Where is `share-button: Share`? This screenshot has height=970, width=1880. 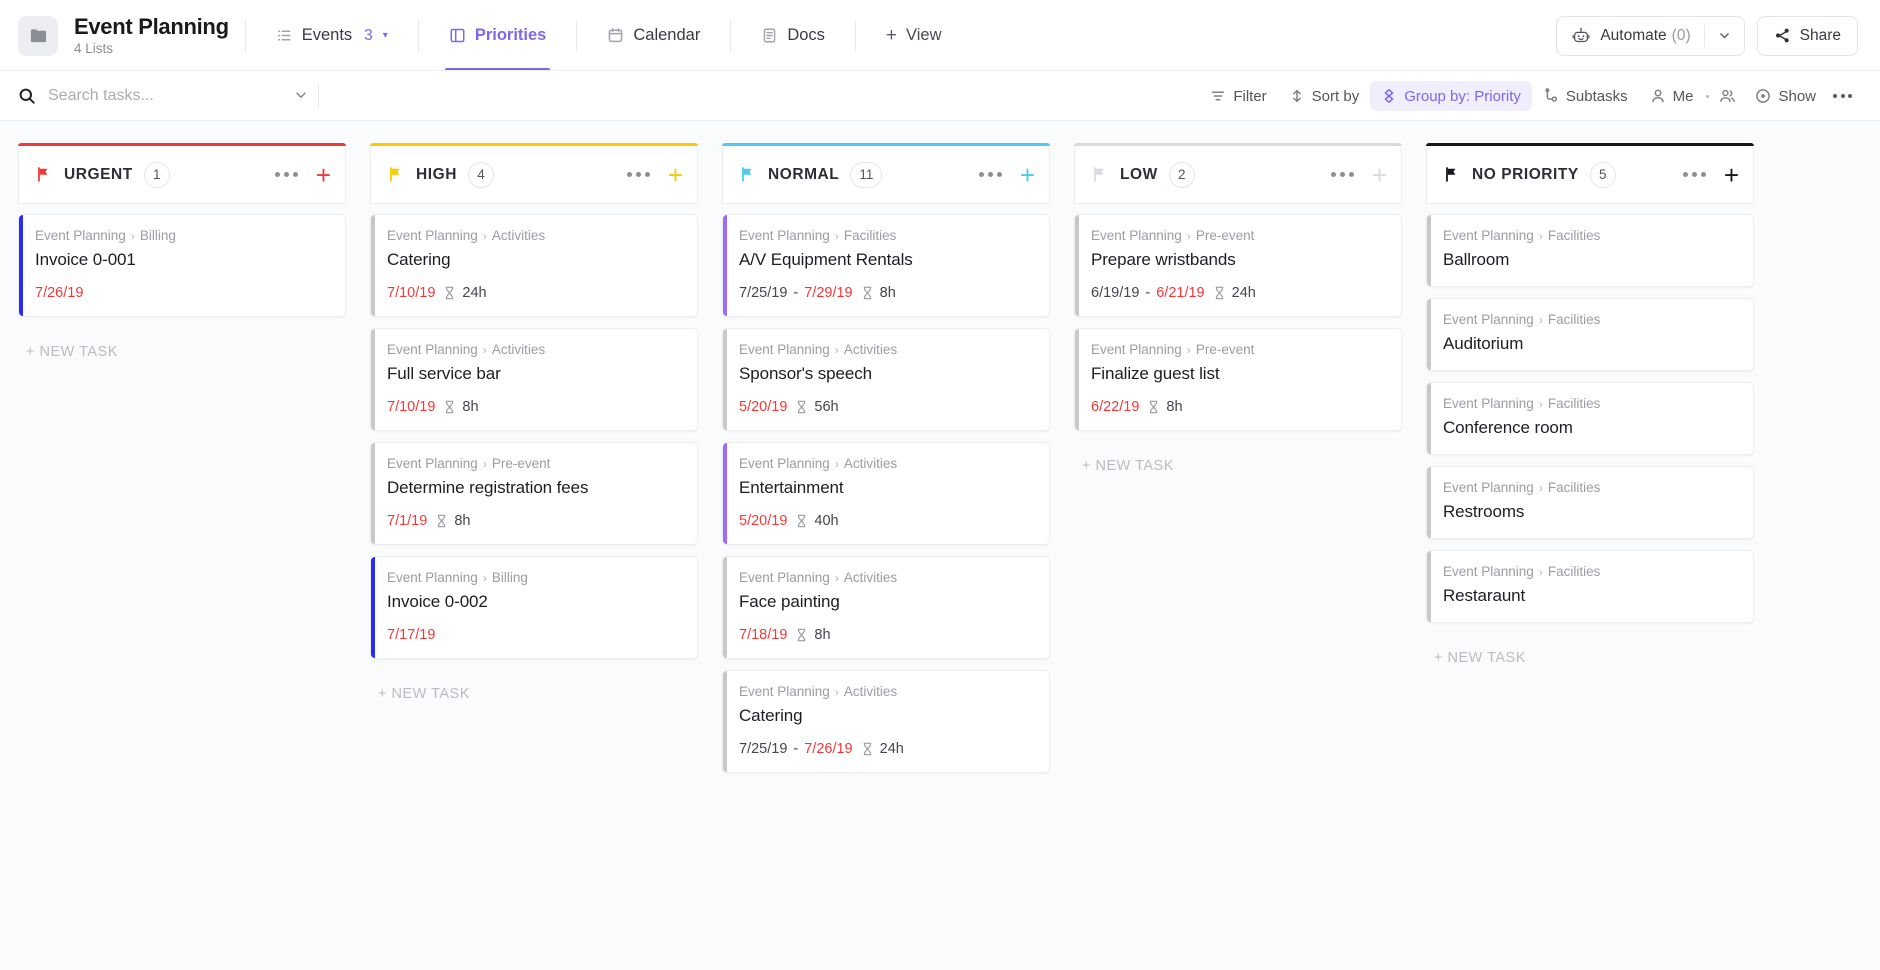
share-button: Share is located at coordinates (1807, 35).